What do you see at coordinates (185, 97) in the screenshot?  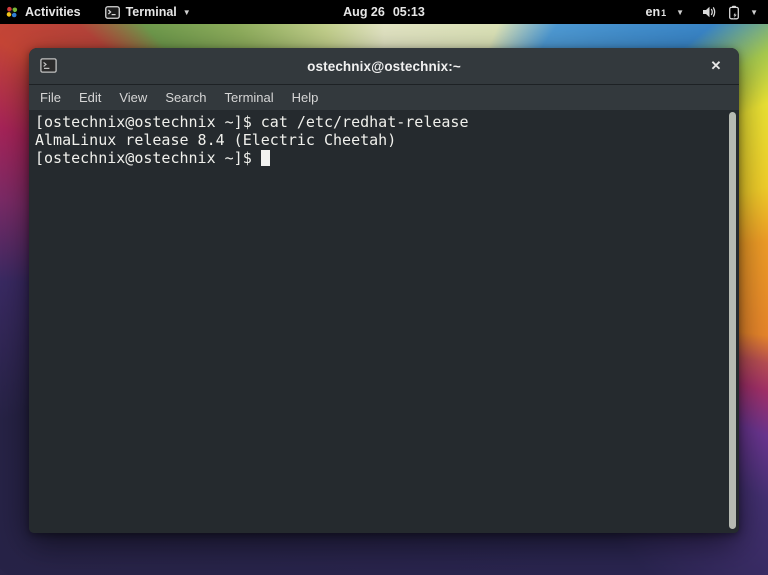 I see `menu-search: Search` at bounding box center [185, 97].